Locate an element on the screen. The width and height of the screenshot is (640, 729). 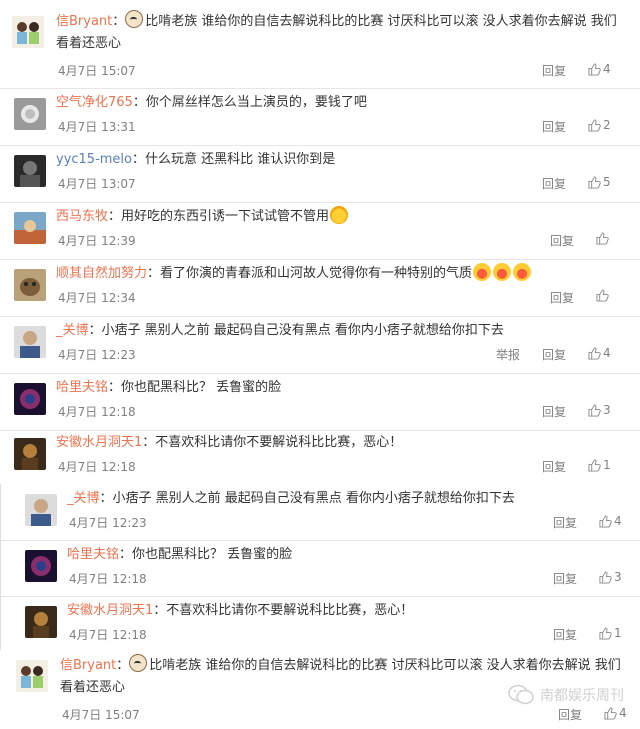
comment-time: 4月7日 13:07 is located at coordinates (97, 184).